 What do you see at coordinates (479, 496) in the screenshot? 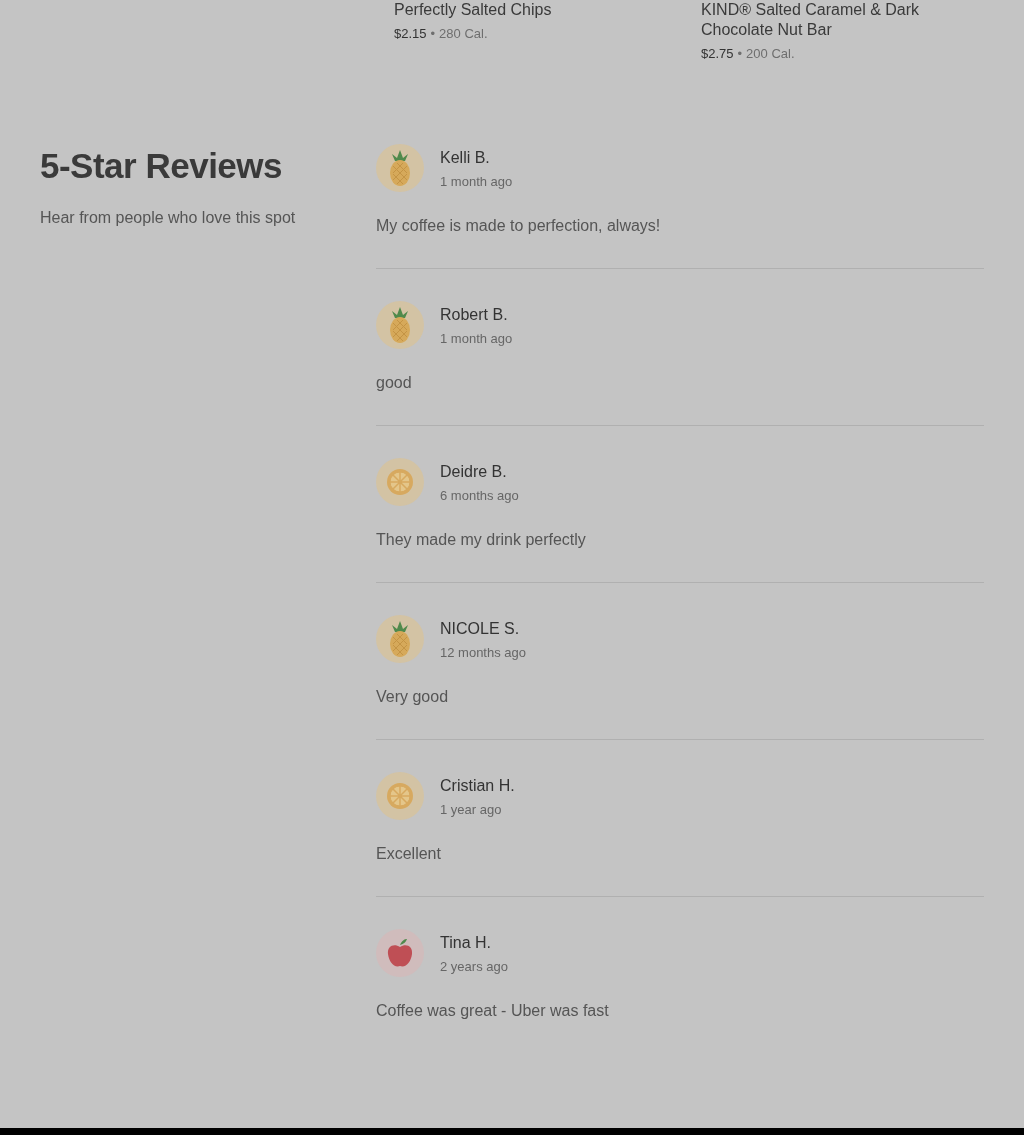
I see `review-time: 6 months ago` at bounding box center [479, 496].